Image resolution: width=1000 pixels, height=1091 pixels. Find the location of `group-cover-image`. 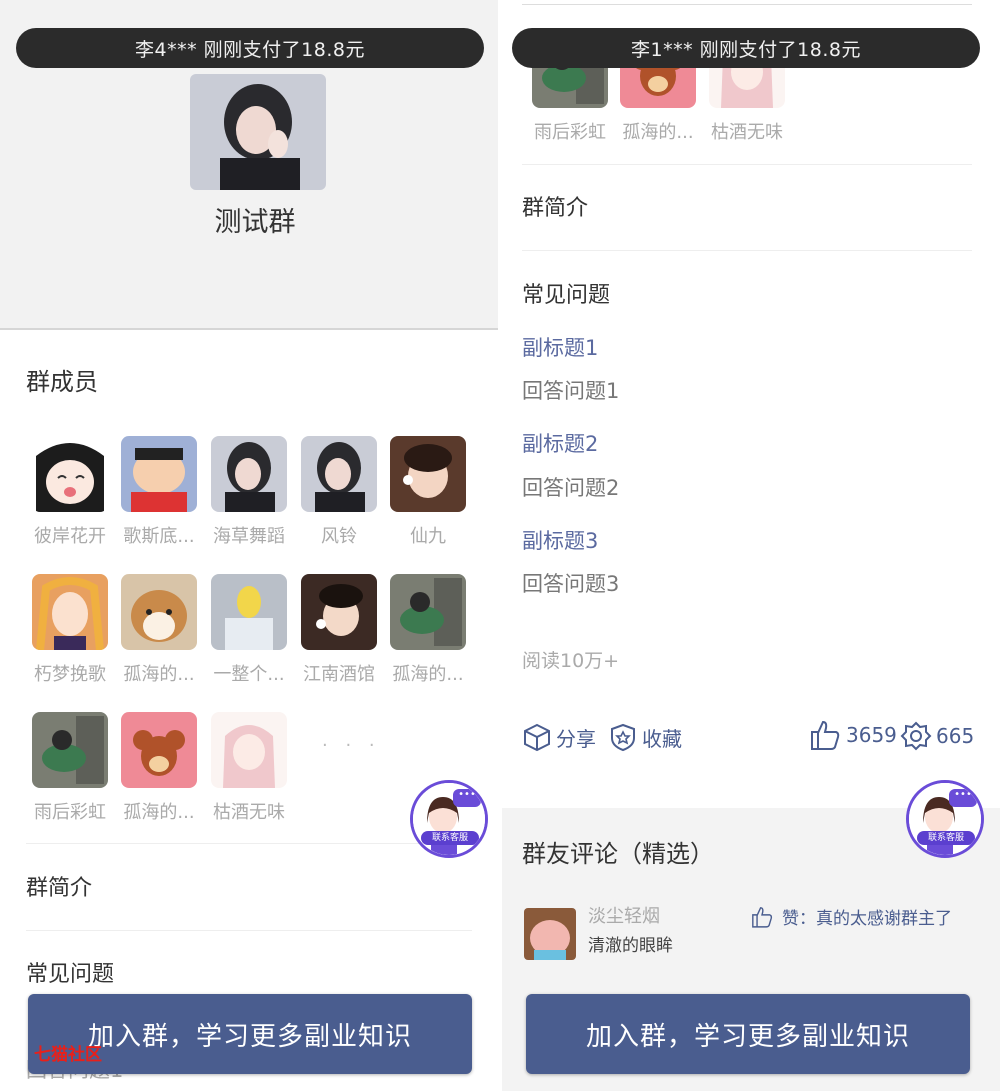

group-cover-image is located at coordinates (258, 132).